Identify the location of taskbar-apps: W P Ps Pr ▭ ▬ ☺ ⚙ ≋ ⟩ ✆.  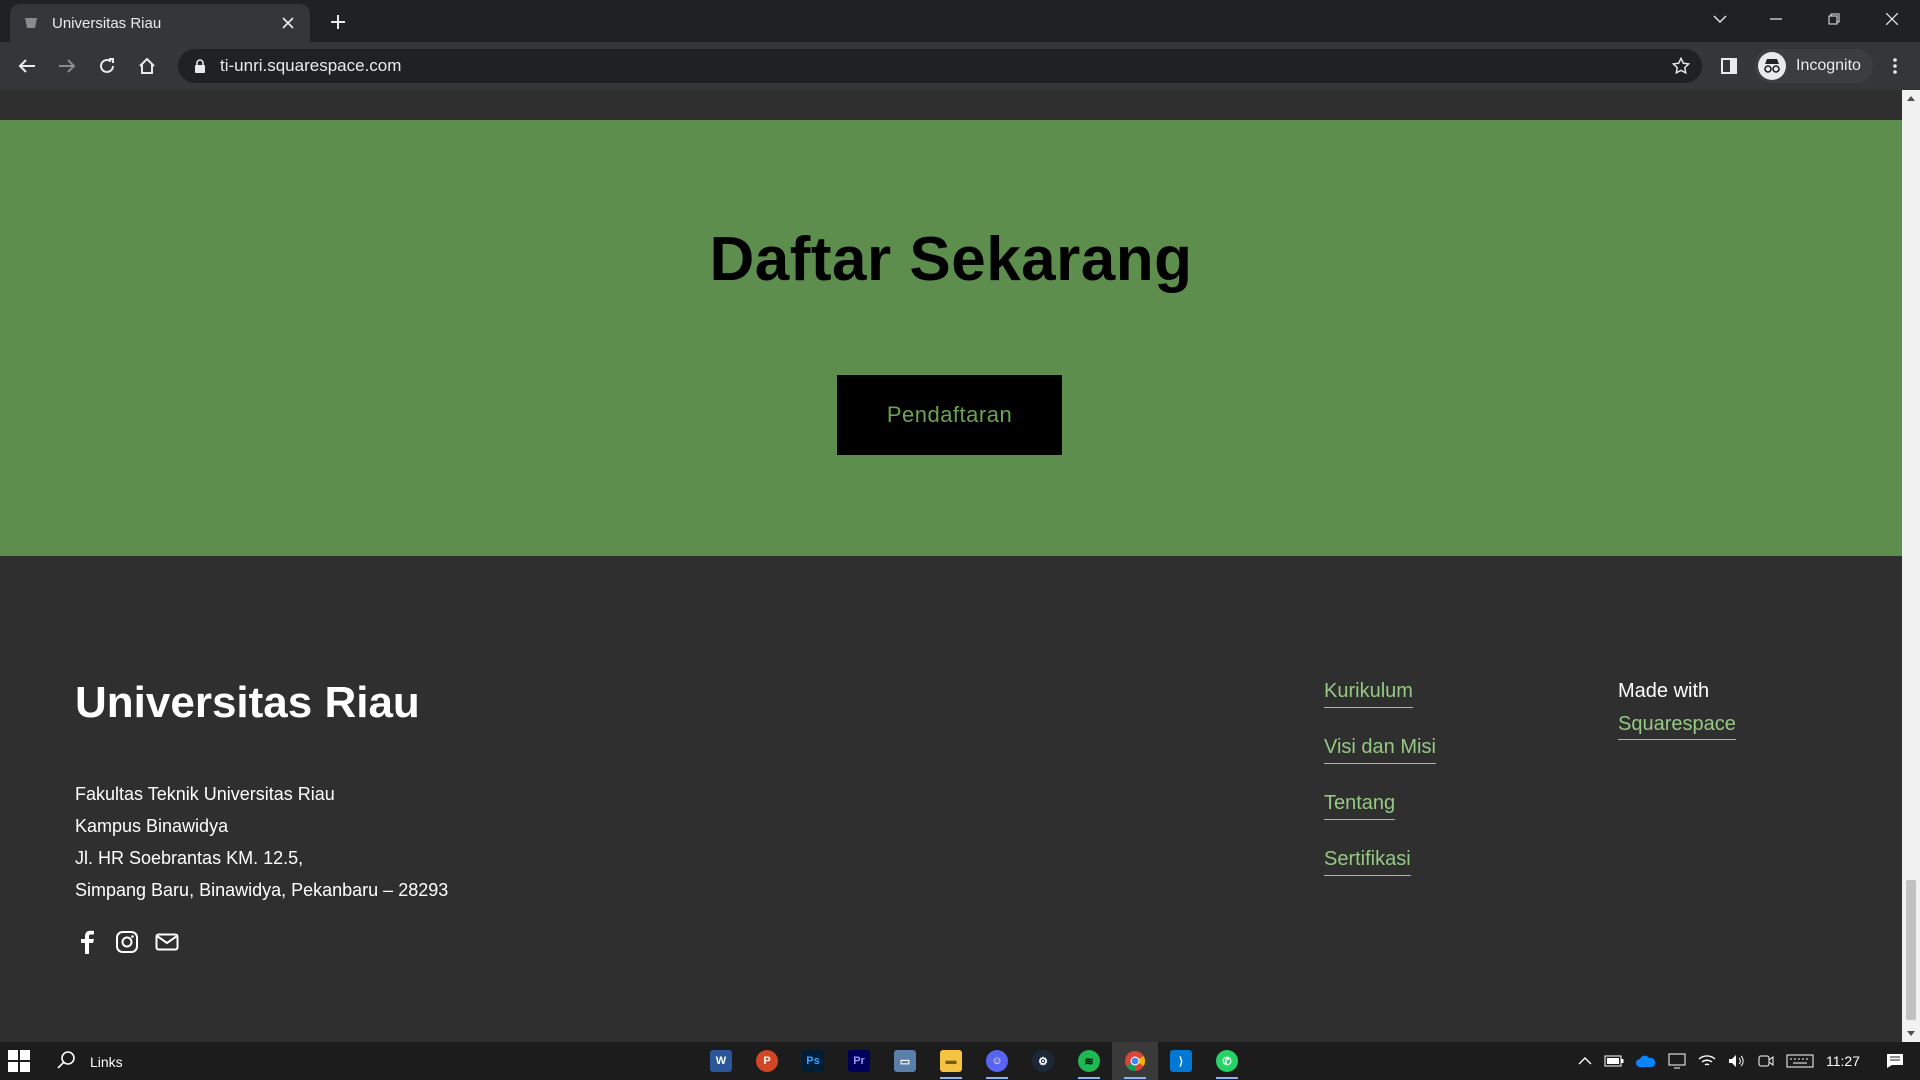
(974, 1061).